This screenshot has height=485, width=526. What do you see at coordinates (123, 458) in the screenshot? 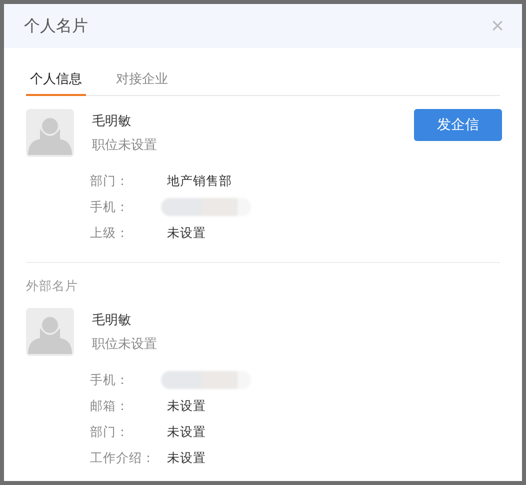
I see `field-label: 工作介绍：` at bounding box center [123, 458].